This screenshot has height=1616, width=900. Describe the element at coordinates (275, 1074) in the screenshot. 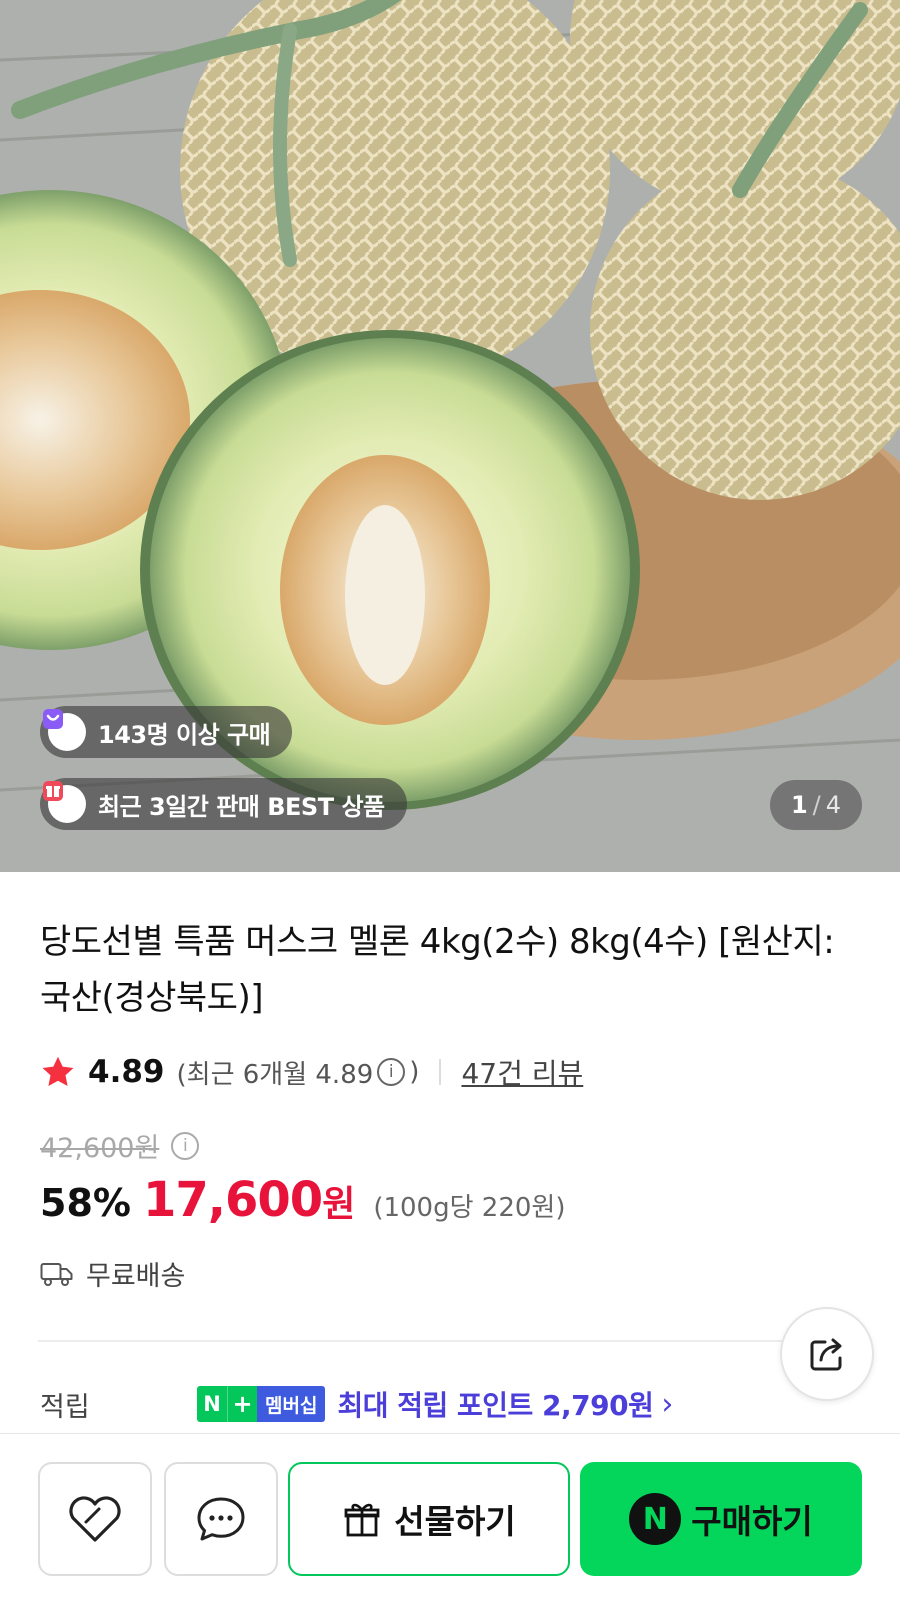

I see `recent-rating-text: (최근 6개월 4.89` at that location.